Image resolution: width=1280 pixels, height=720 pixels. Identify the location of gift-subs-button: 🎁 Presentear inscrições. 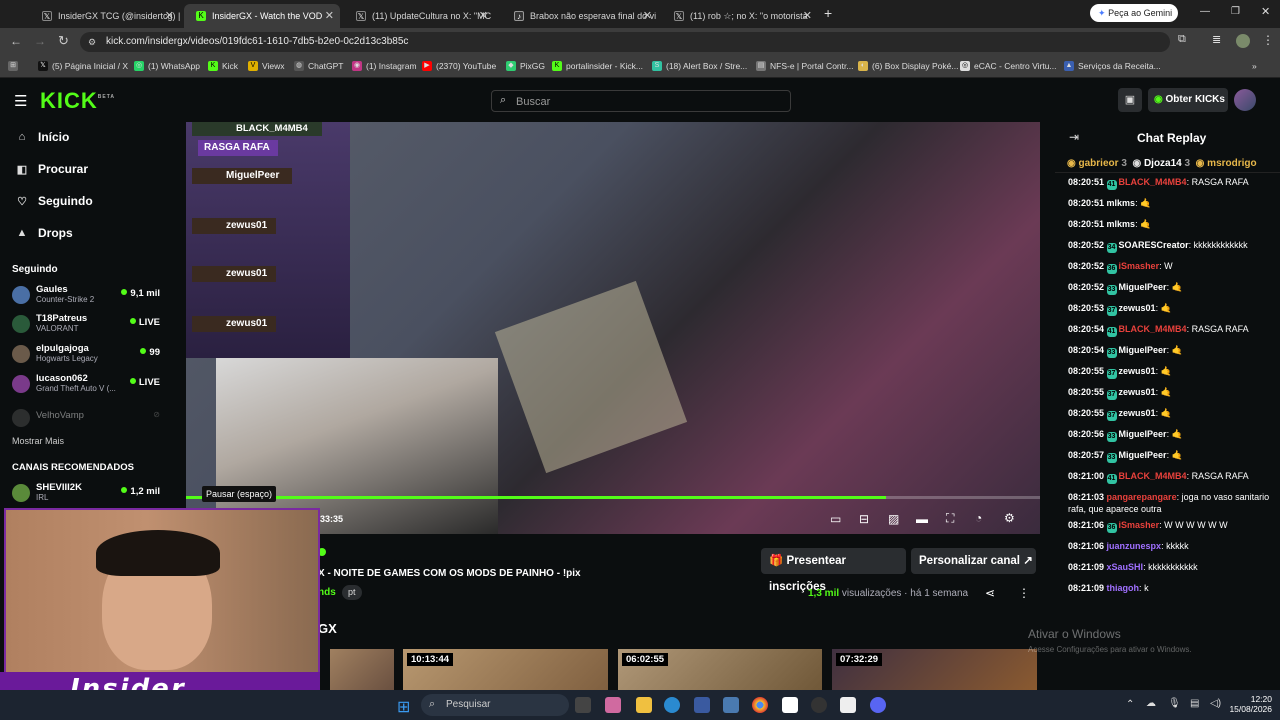
(833, 570).